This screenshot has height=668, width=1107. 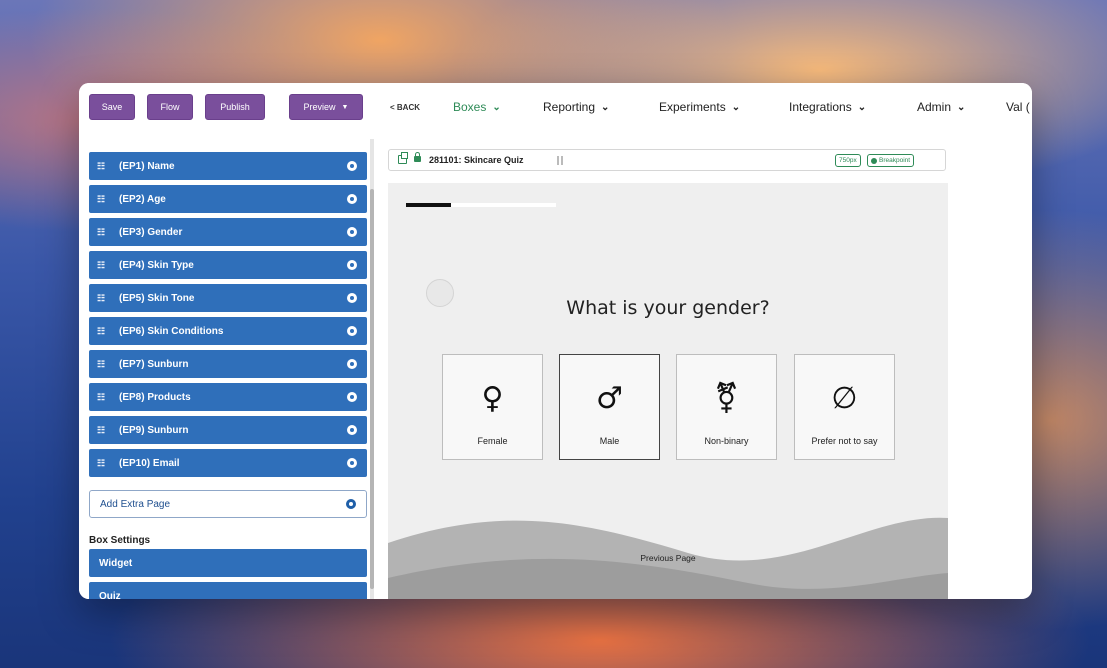 What do you see at coordinates (228, 504) in the screenshot?
I see `add-extra-page-button: Add Extra Page` at bounding box center [228, 504].